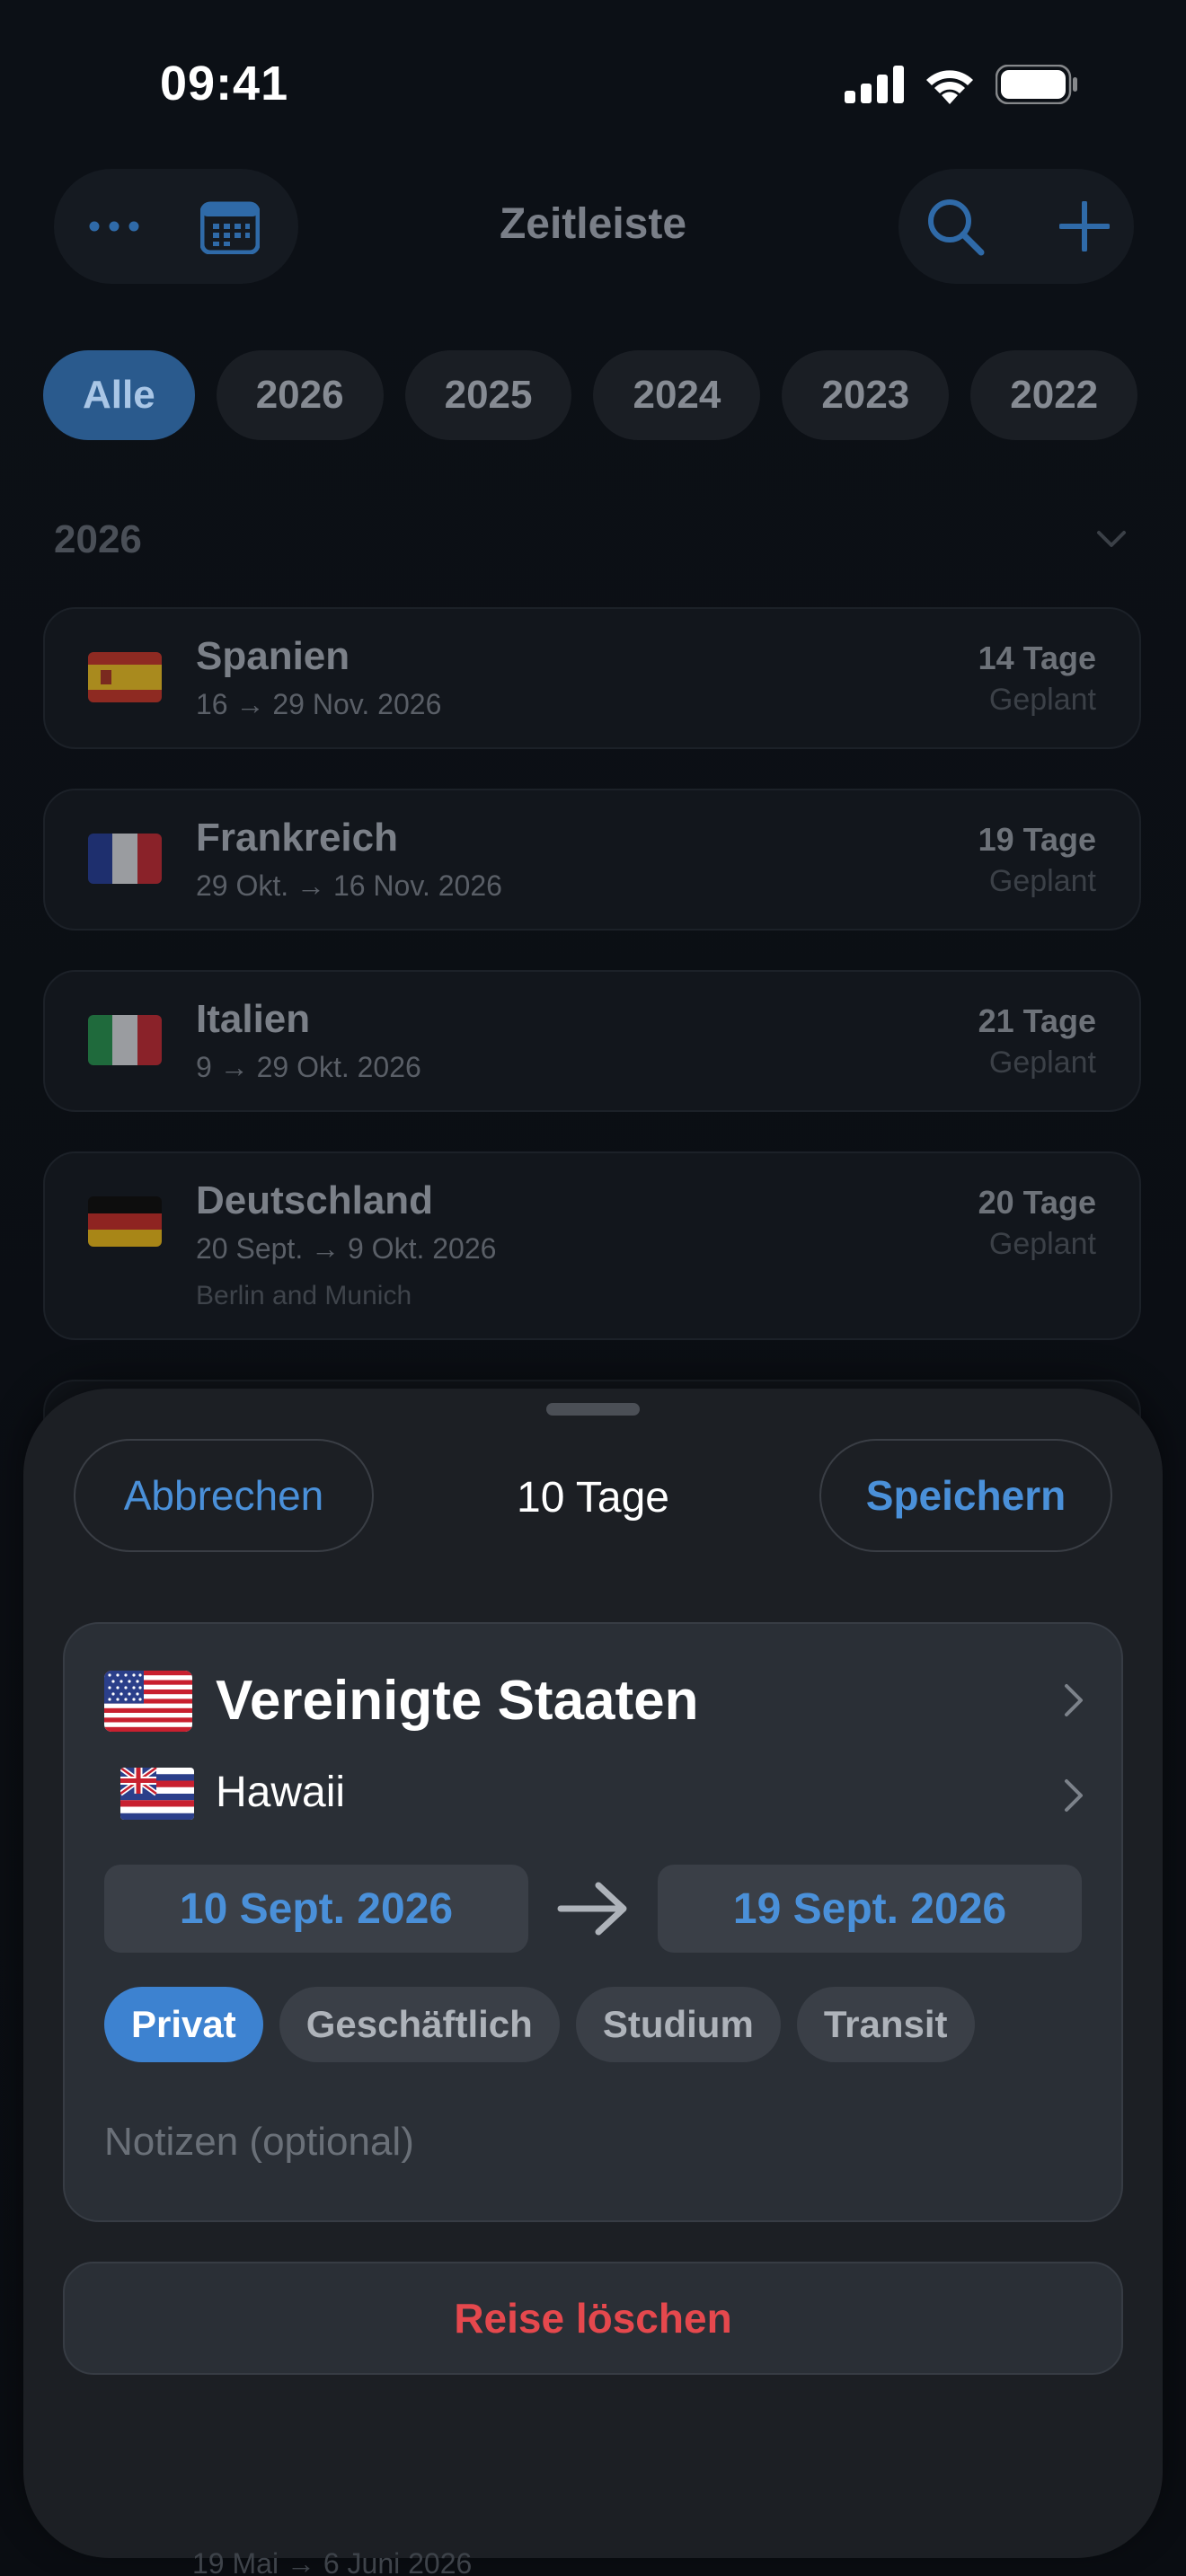 The image size is (1186, 2576). Describe the element at coordinates (346, 1248) in the screenshot. I see `trip-dates: 20 Sept. → 9 Okt. 2026` at that location.